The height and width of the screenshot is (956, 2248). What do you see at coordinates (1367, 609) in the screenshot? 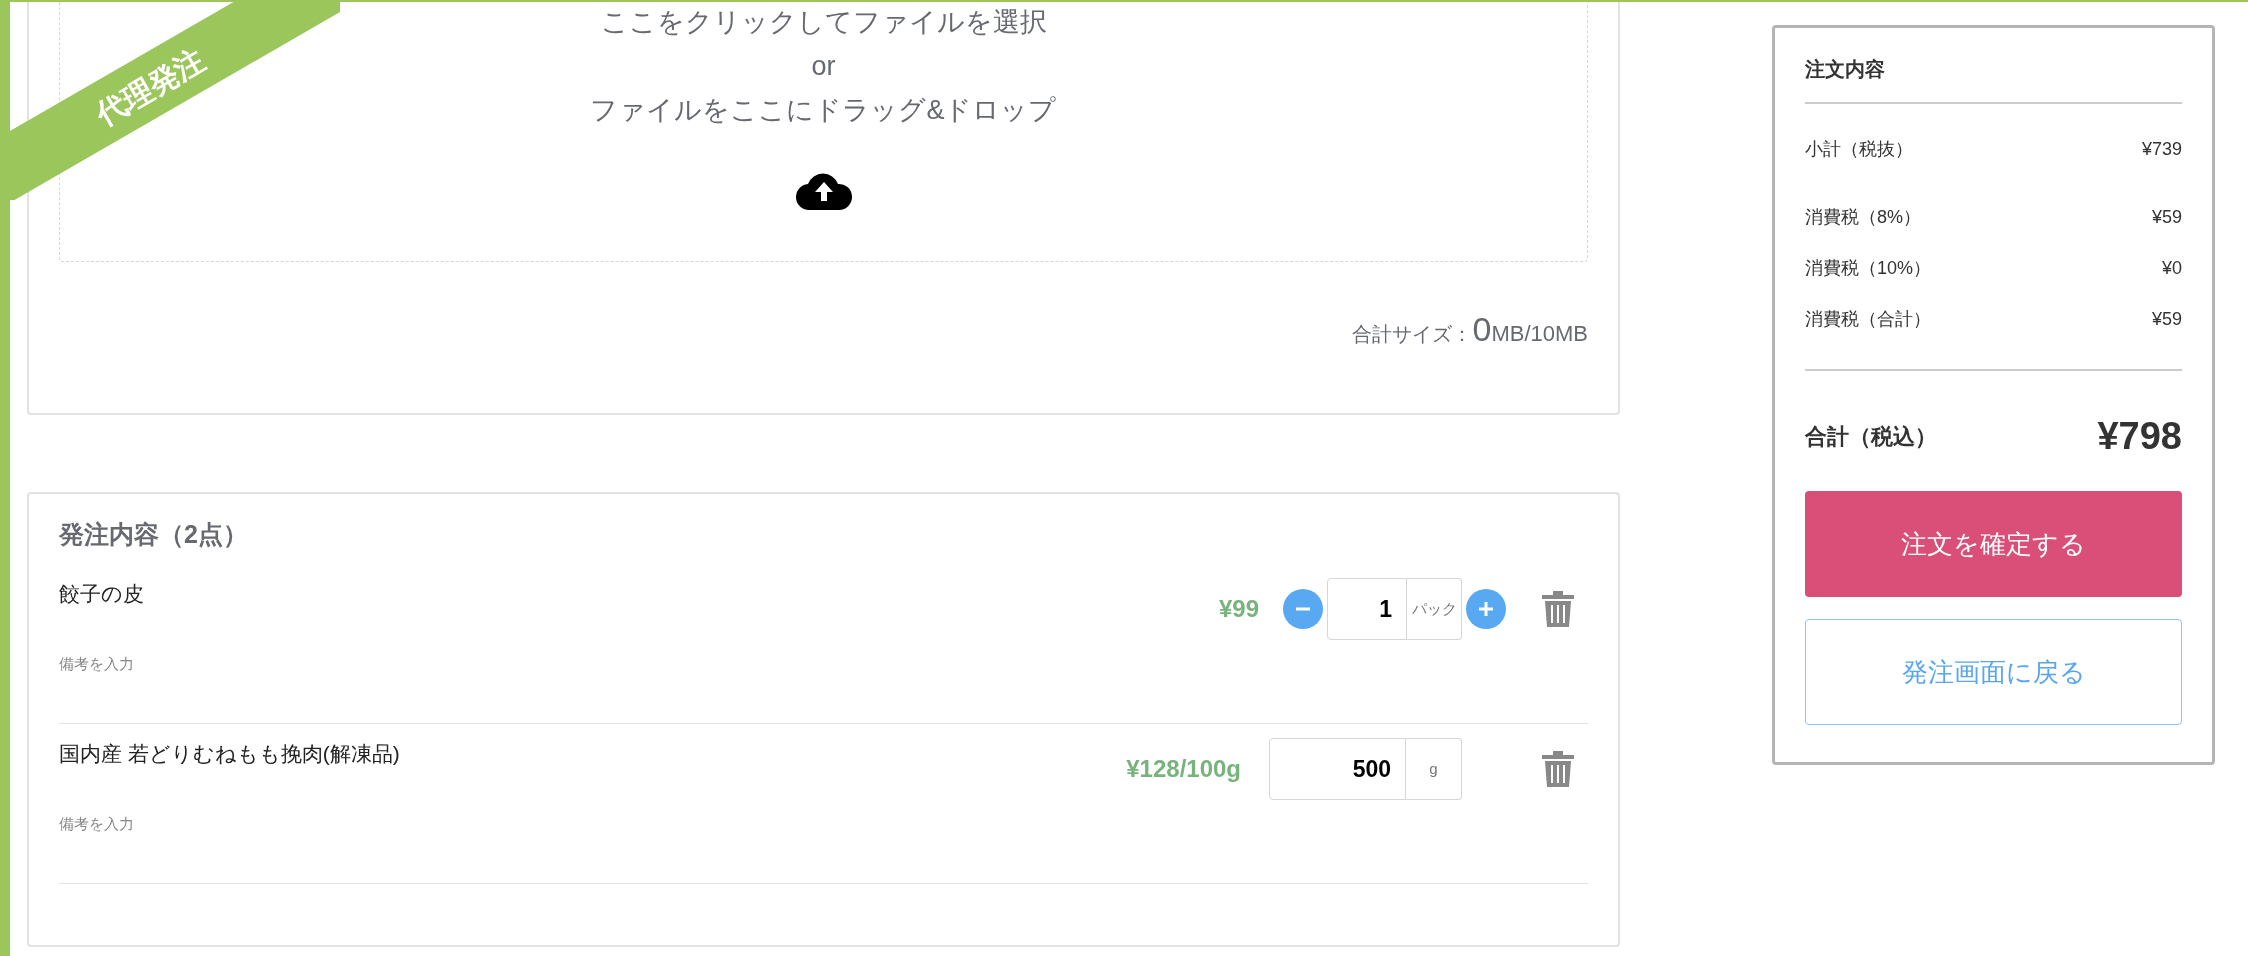
I see `quantity-field: 1` at bounding box center [1367, 609].